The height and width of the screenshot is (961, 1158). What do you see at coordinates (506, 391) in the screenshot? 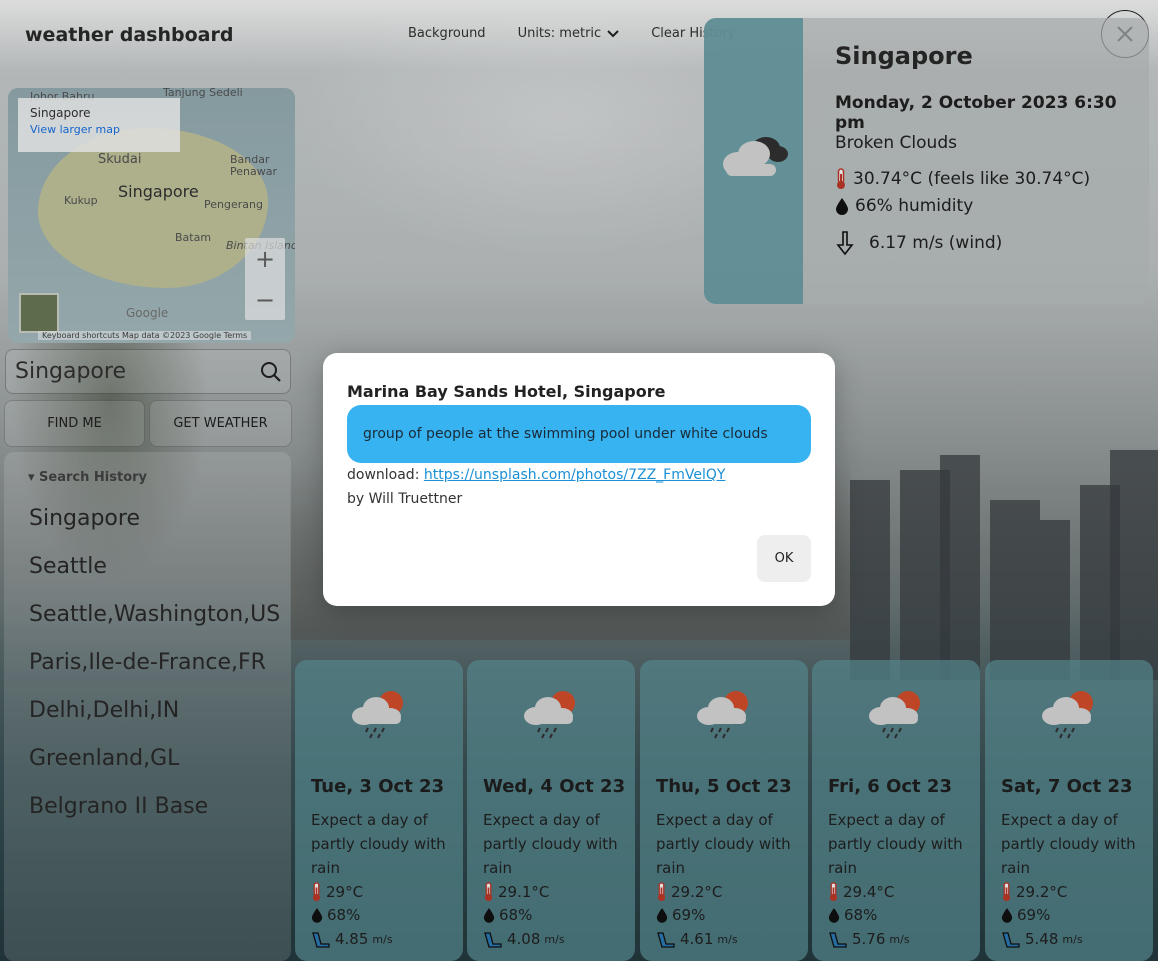
I see `dialog-title: Marina Bay Sands Hotel, Singapore` at bounding box center [506, 391].